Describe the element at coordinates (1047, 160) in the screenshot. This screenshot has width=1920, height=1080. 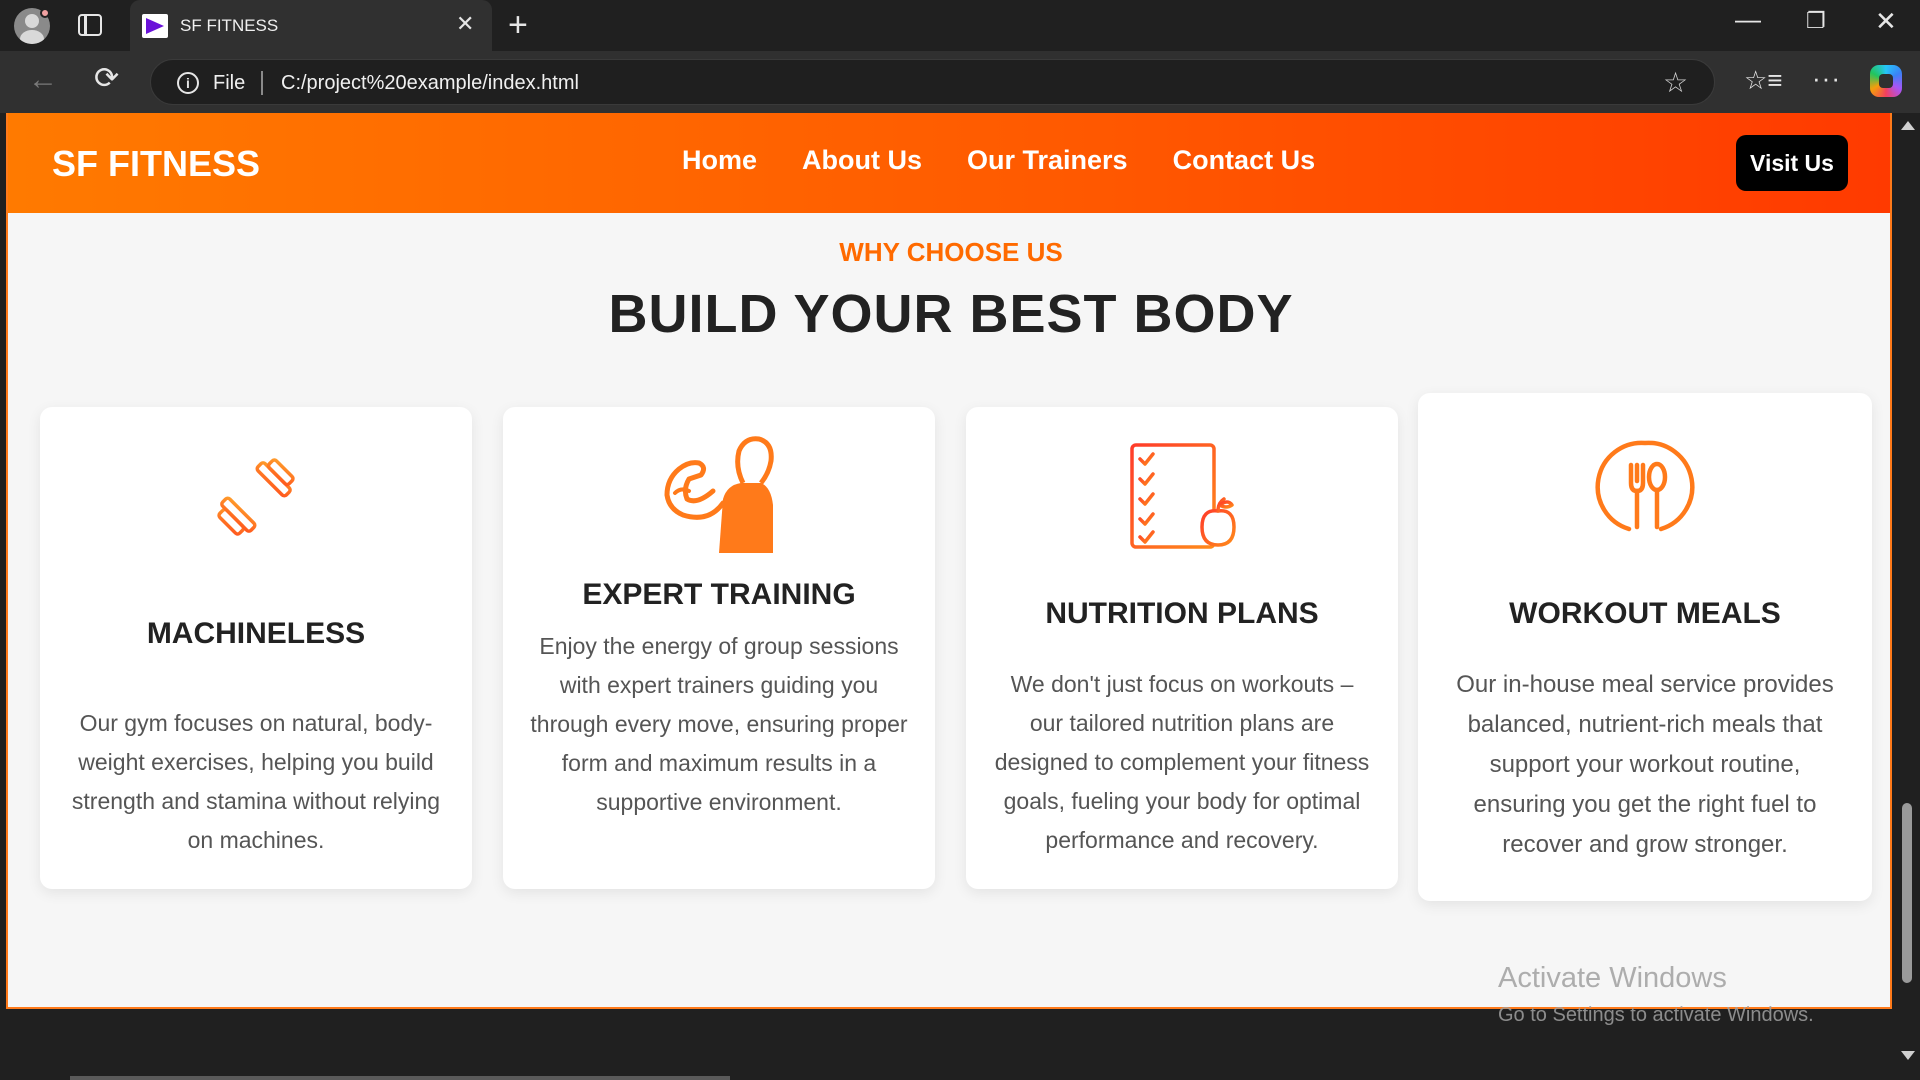
I see `nav-link-our-trainers: Our Trainers` at that location.